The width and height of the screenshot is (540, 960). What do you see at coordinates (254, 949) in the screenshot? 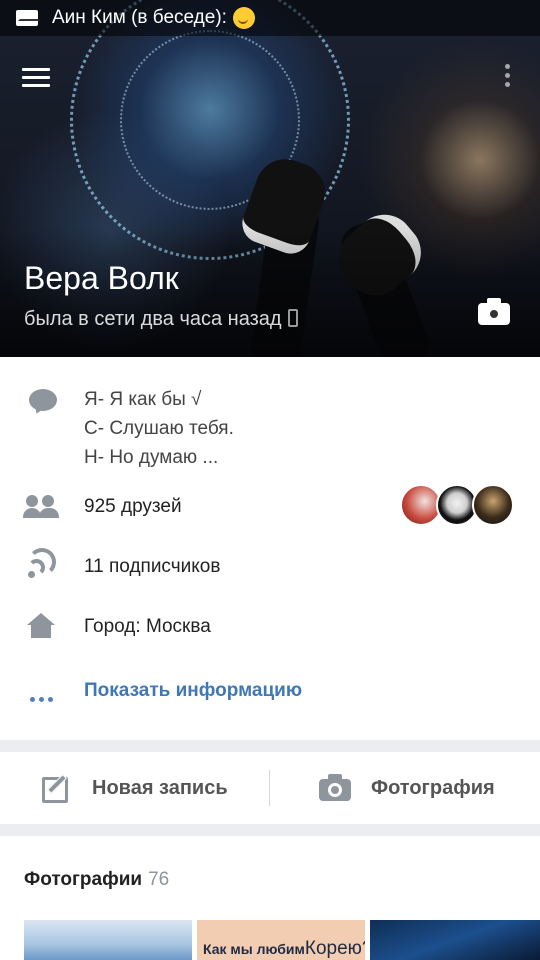
I see `thumbnail-caption-a: Как мы любим` at bounding box center [254, 949].